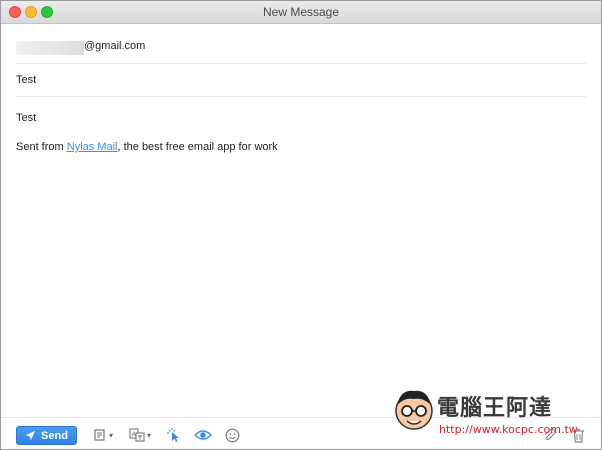 The width and height of the screenshot is (602, 450). Describe the element at coordinates (50, 48) in the screenshot. I see `redacted-recipient` at that location.